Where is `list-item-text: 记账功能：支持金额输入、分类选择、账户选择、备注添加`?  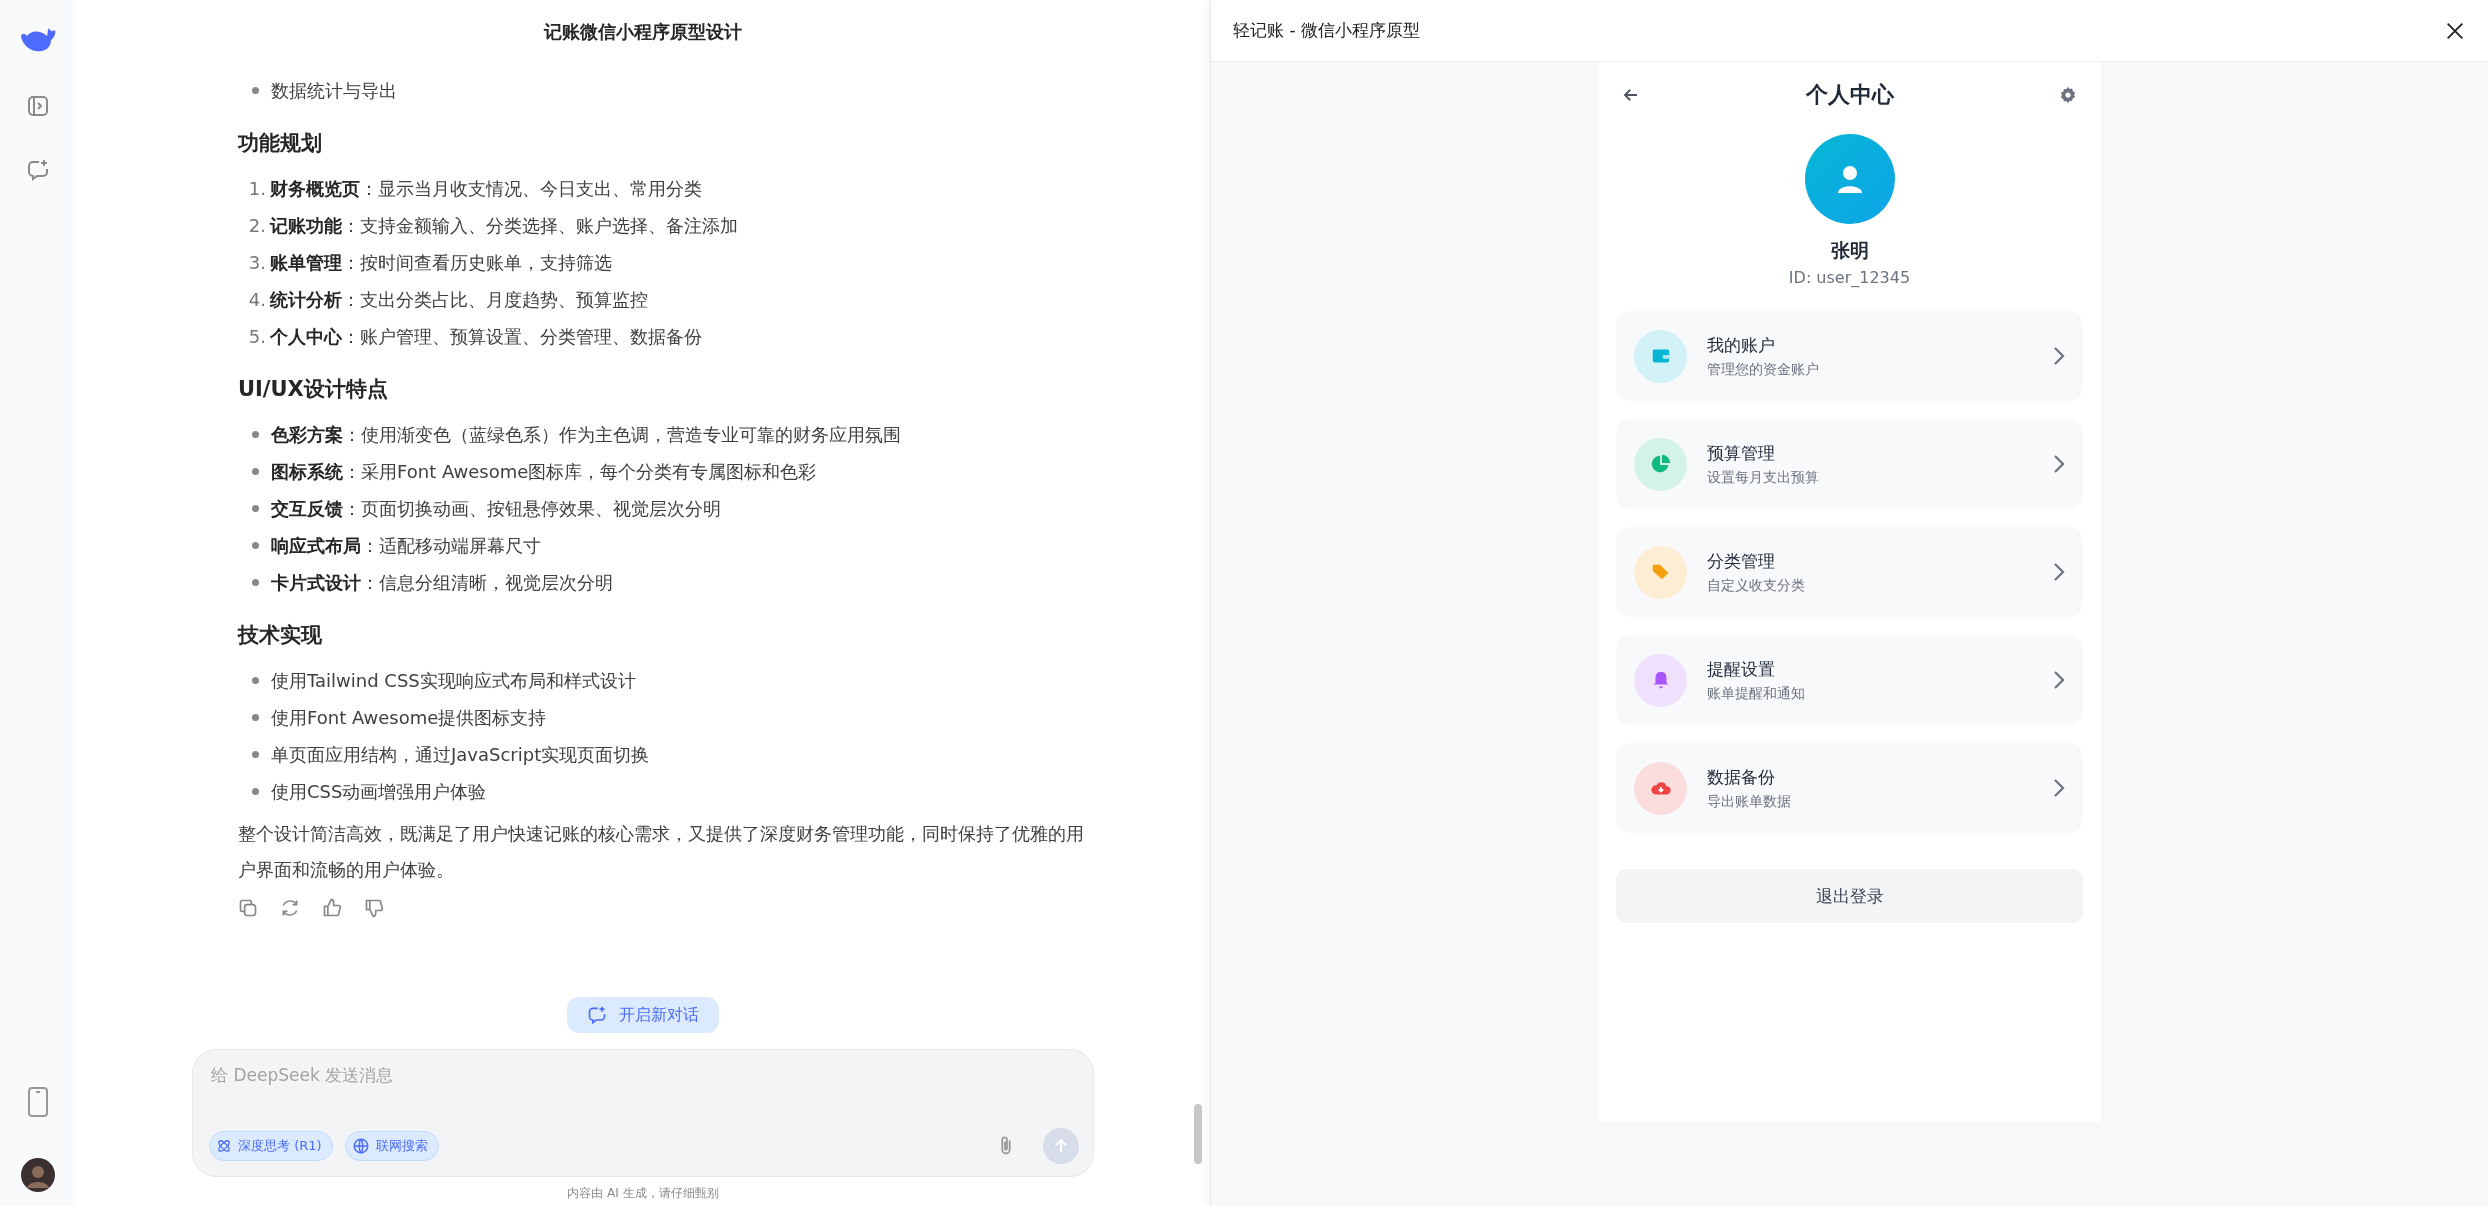
list-item-text: 记账功能：支持金额输入、分类选择、账户选择、备注添加 is located at coordinates (504, 226).